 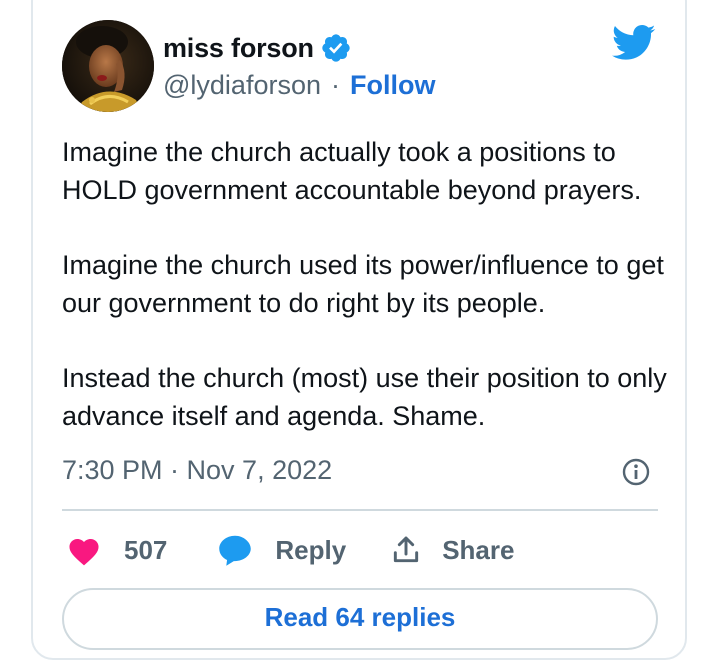 What do you see at coordinates (360, 470) in the screenshot?
I see `tweet-meta: 7:30 PM · Nov 7, 2022` at bounding box center [360, 470].